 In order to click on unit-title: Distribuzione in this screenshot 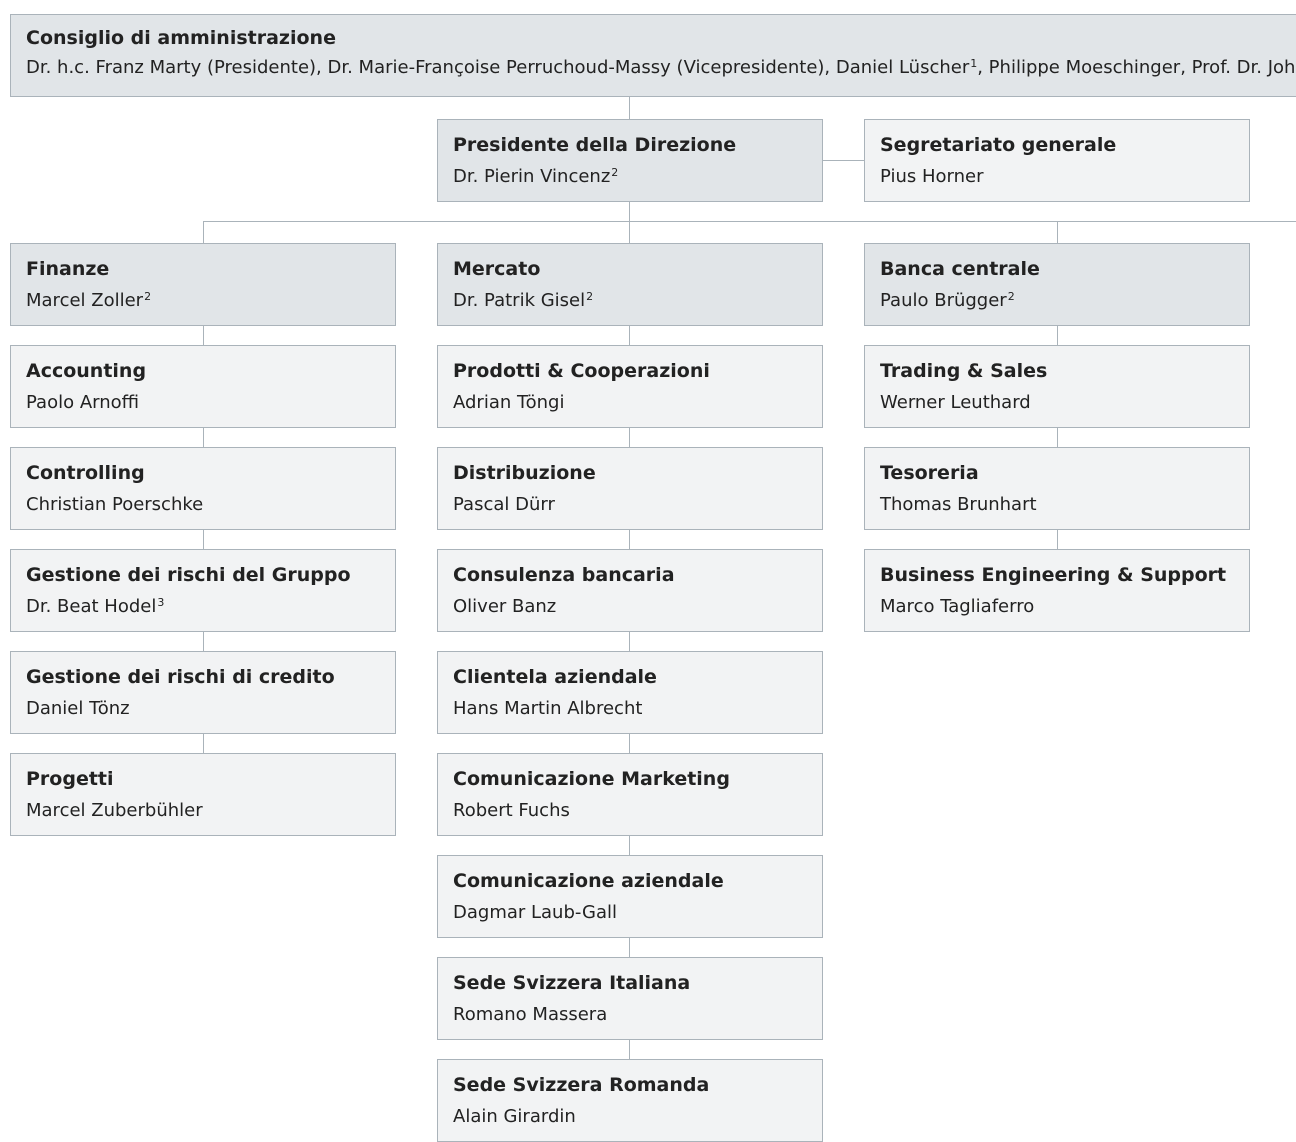, I will do `click(524, 473)`.